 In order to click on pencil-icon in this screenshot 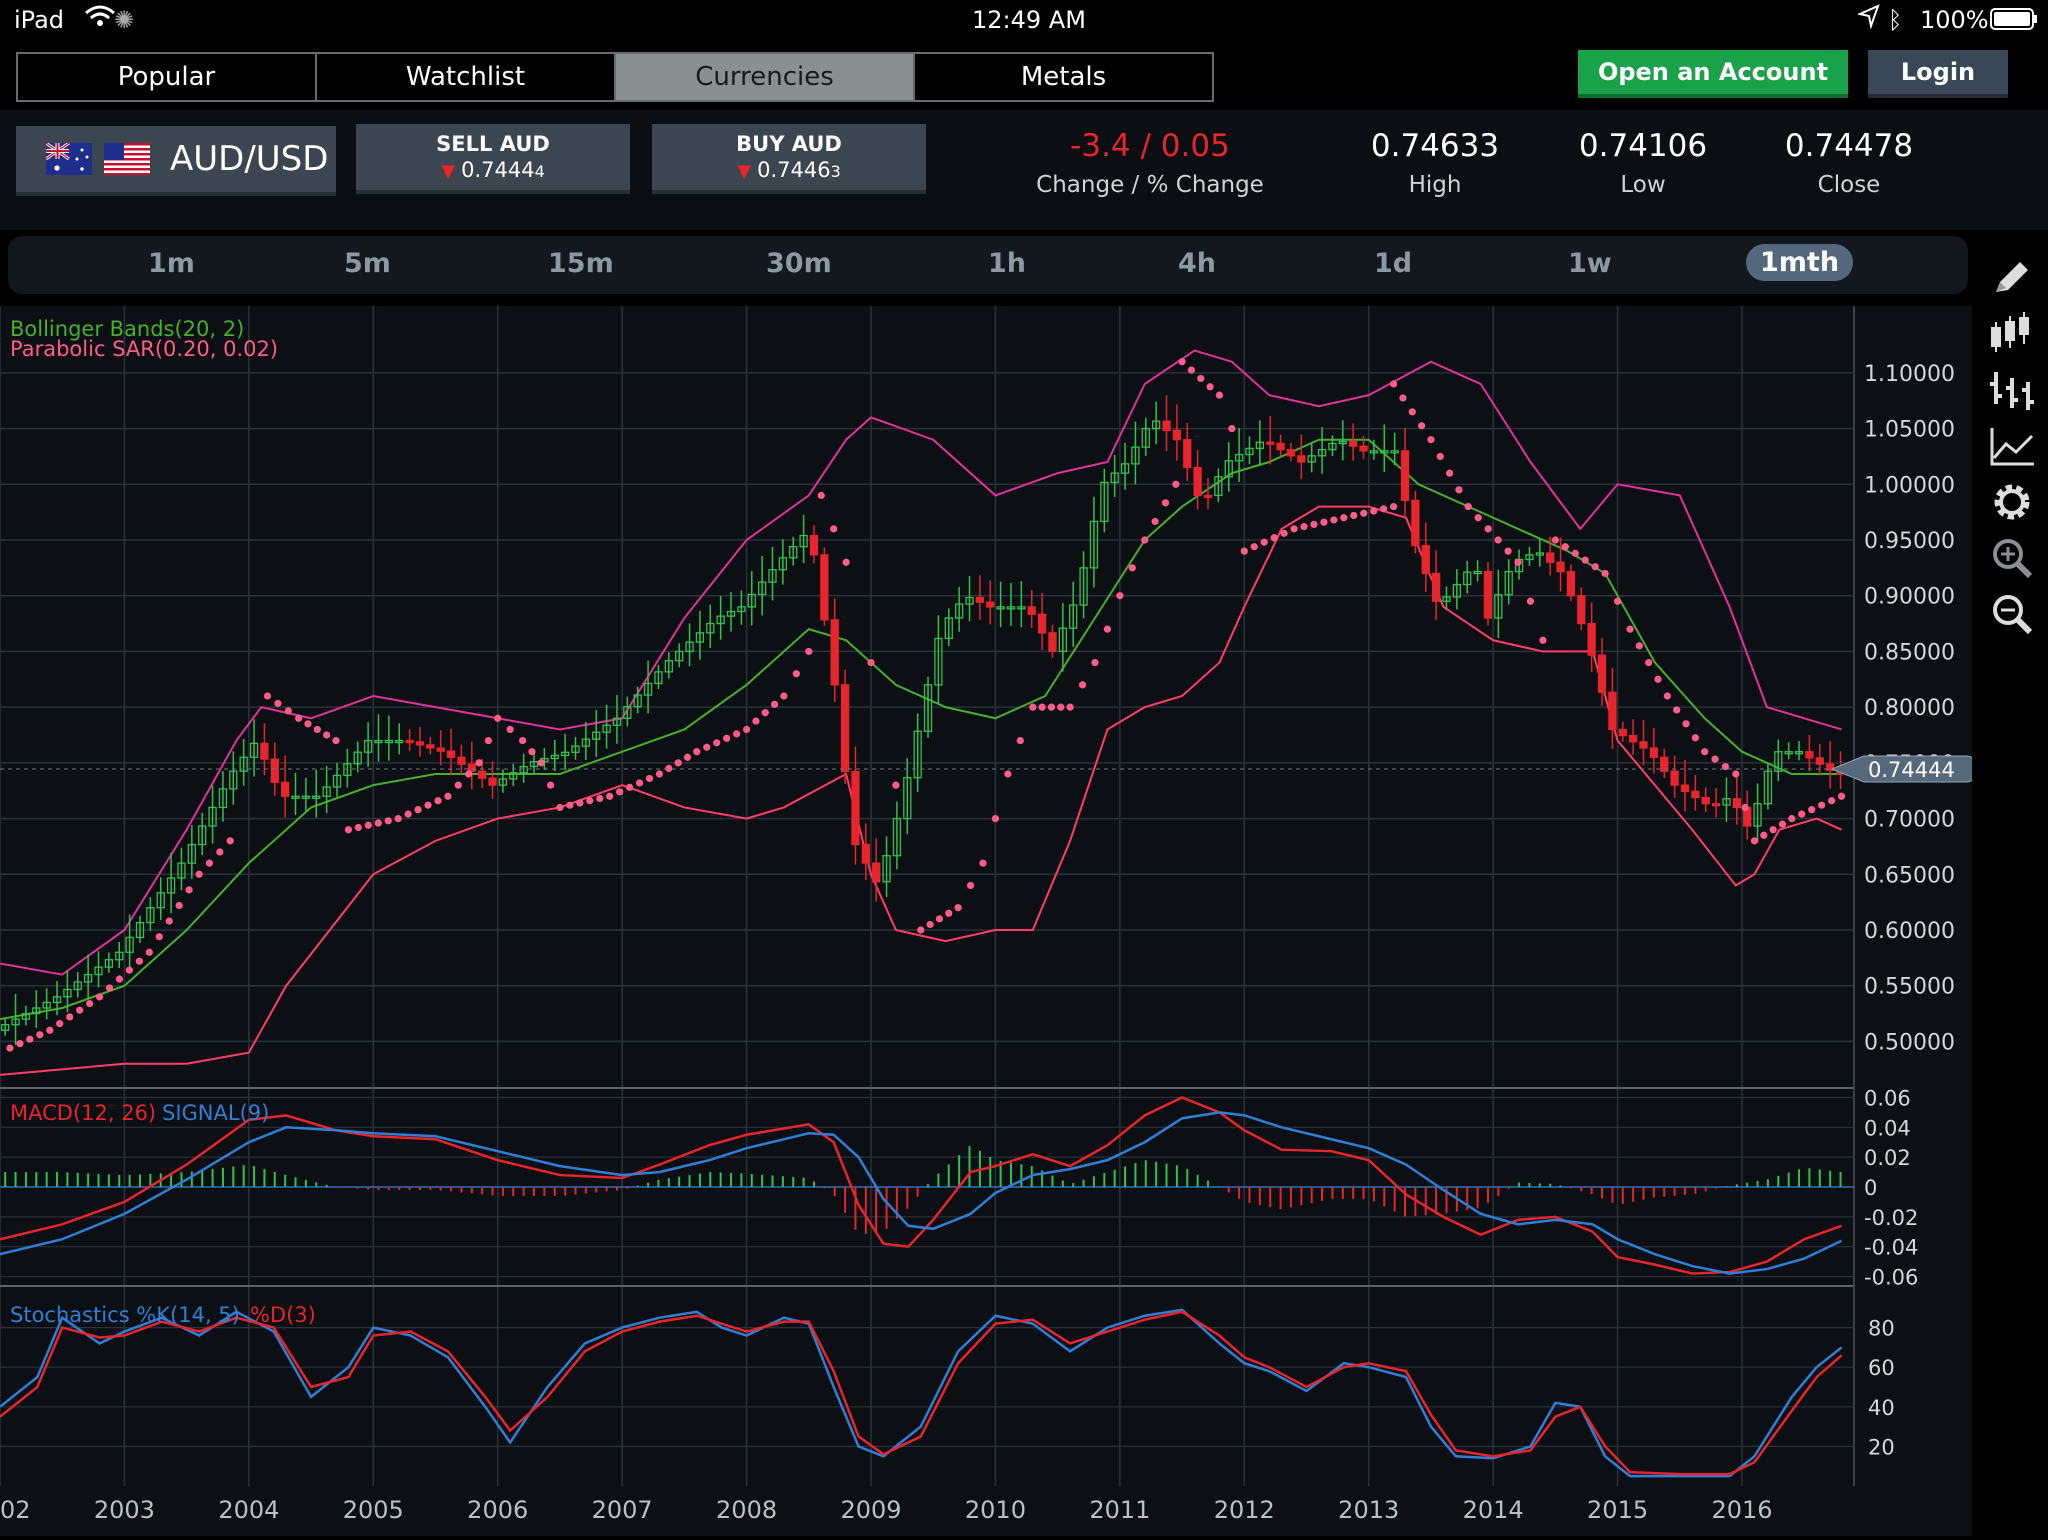, I will do `click(2012, 278)`.